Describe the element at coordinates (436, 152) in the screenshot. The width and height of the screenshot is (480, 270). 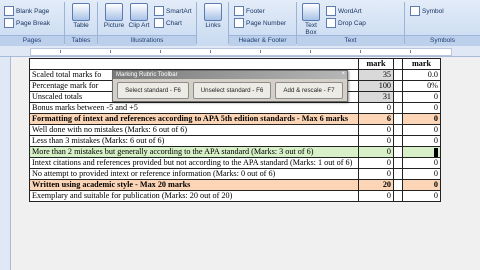
I see `text-cursor` at that location.